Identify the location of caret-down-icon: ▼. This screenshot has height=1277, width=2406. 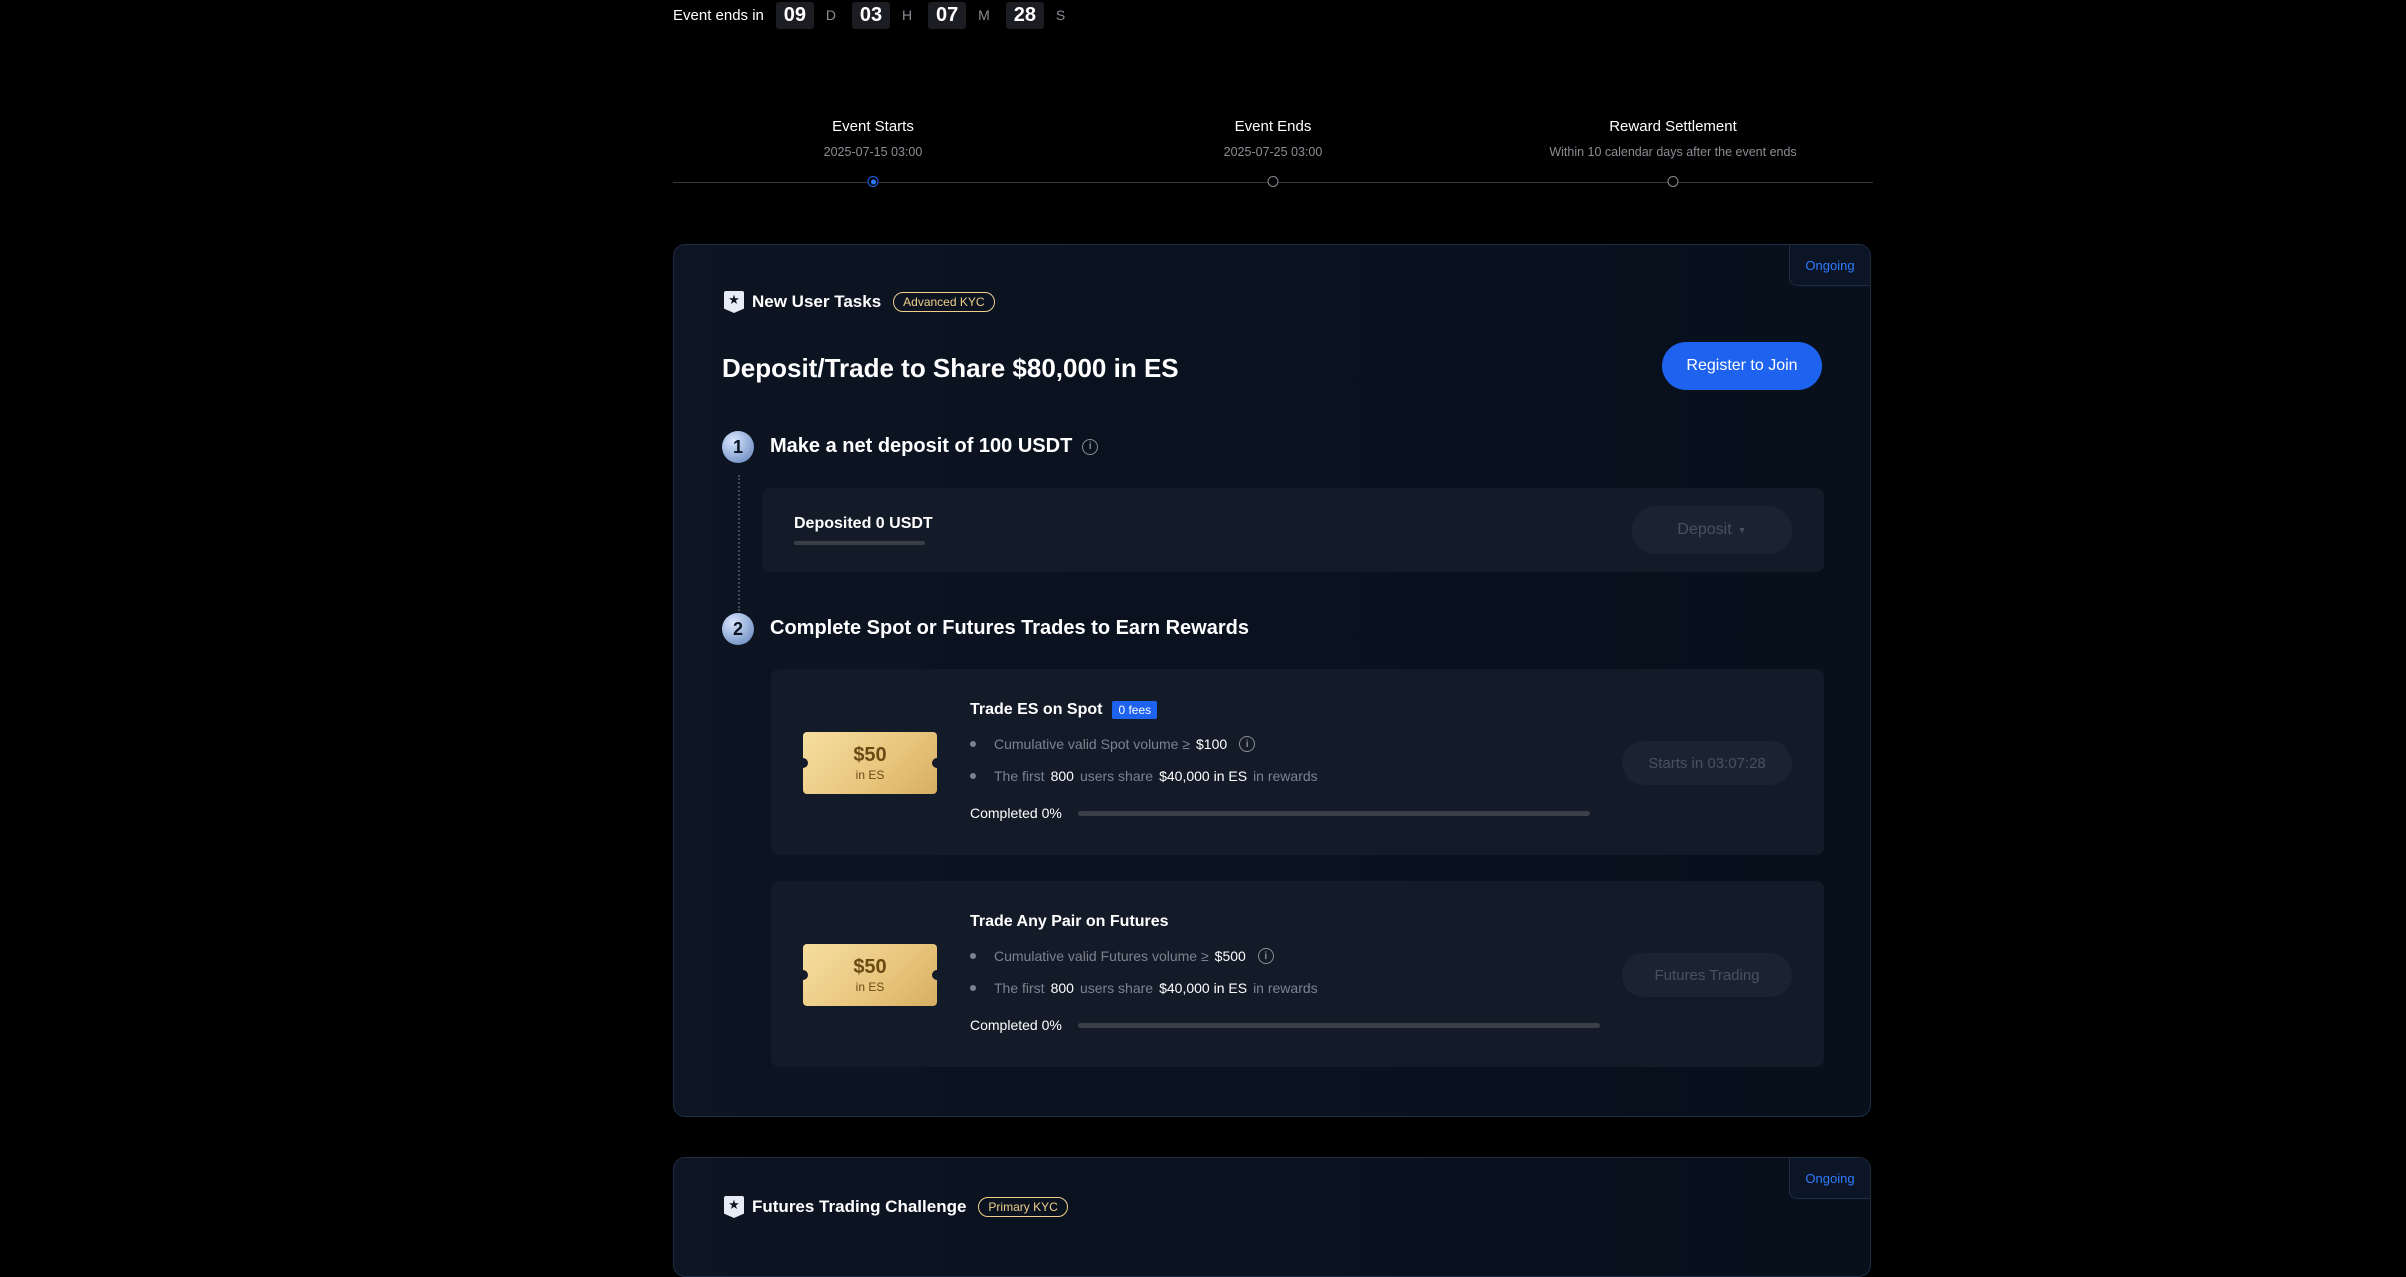
(1742, 530).